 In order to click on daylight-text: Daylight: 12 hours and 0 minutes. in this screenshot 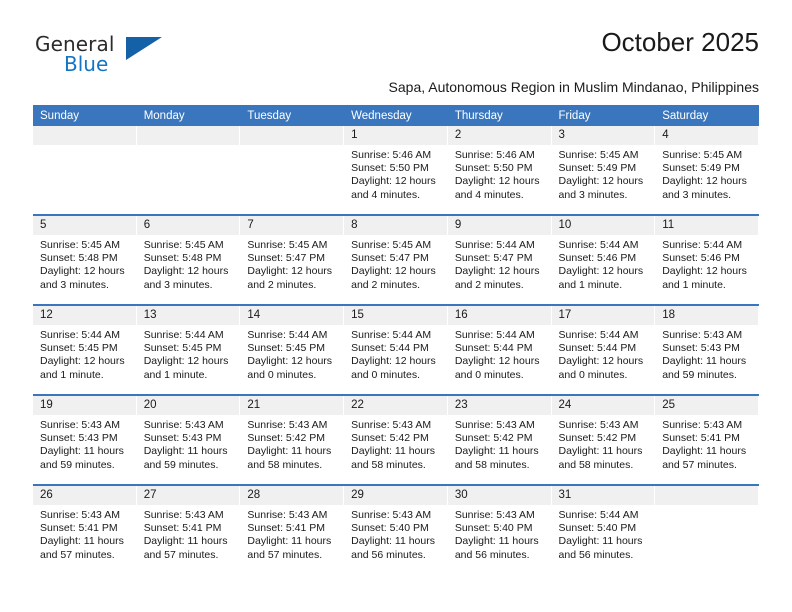, I will do `click(393, 368)`.